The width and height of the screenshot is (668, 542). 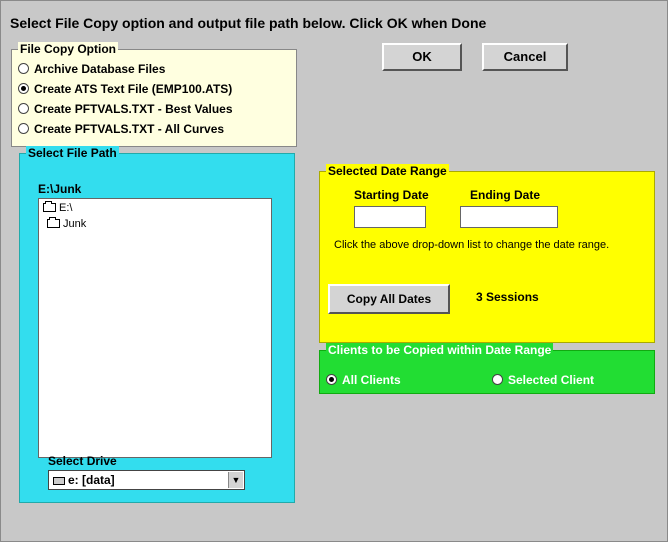 I want to click on chevron-down-icon: ▼, so click(x=235, y=480).